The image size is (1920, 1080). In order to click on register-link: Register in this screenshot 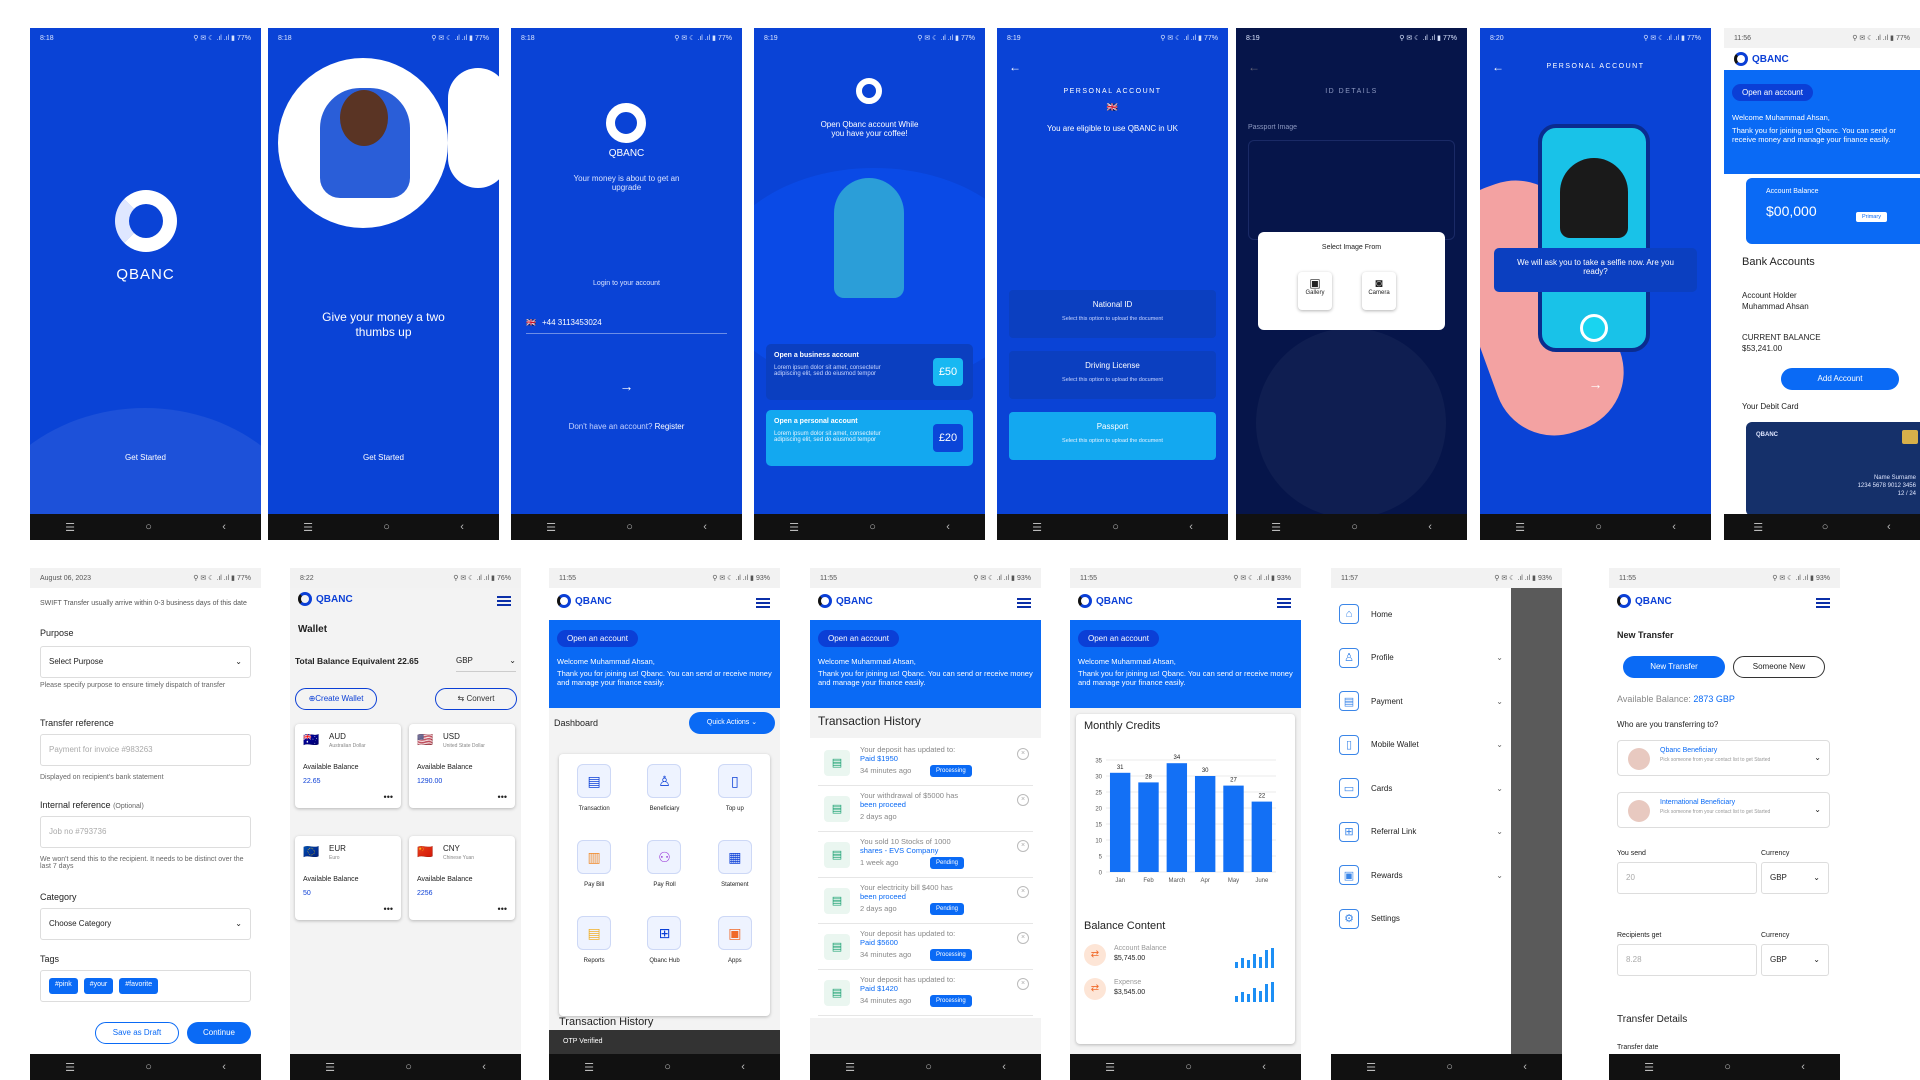, I will do `click(670, 426)`.